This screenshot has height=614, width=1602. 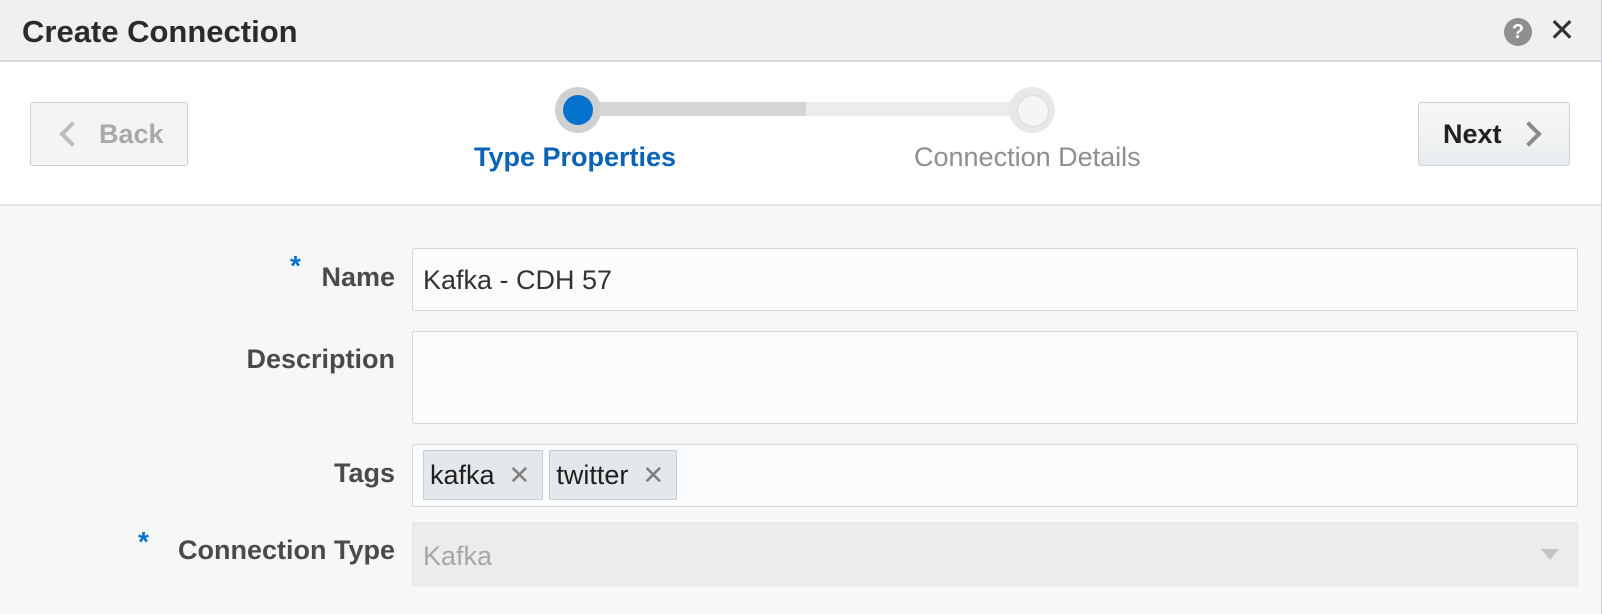 What do you see at coordinates (995, 348) in the screenshot?
I see `description-field-value` at bounding box center [995, 348].